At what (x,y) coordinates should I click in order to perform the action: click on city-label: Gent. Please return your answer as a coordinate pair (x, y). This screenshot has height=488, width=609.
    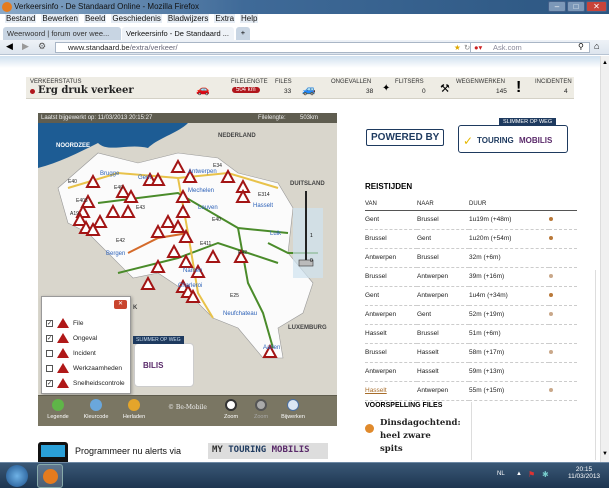
    Looking at the image, I should click on (145, 178).